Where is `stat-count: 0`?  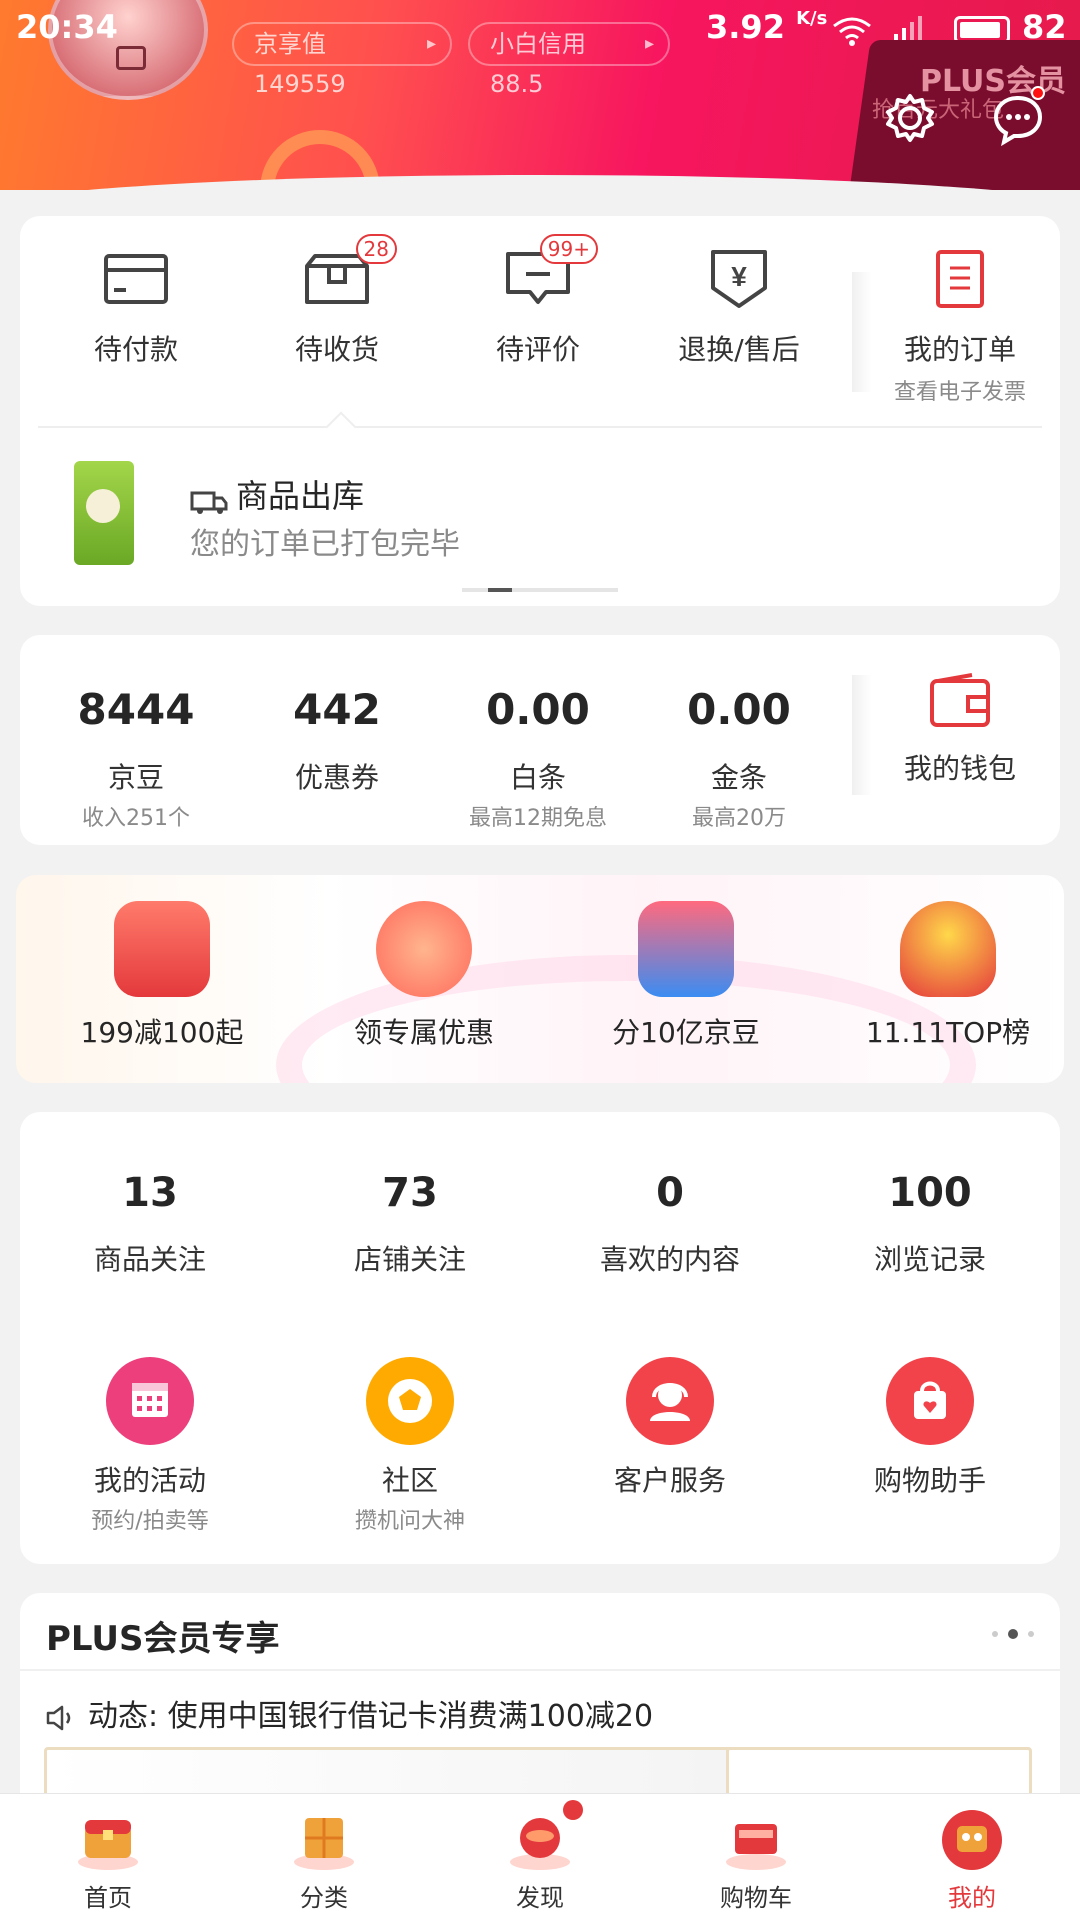 stat-count: 0 is located at coordinates (670, 1193).